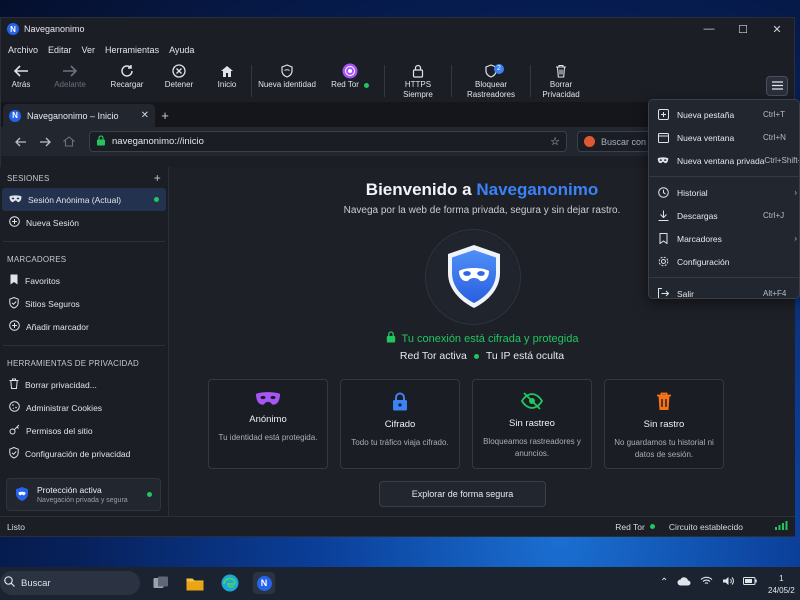  What do you see at coordinates (69, 490) in the screenshot?
I see `protection-title: Protección activa` at bounding box center [69, 490].